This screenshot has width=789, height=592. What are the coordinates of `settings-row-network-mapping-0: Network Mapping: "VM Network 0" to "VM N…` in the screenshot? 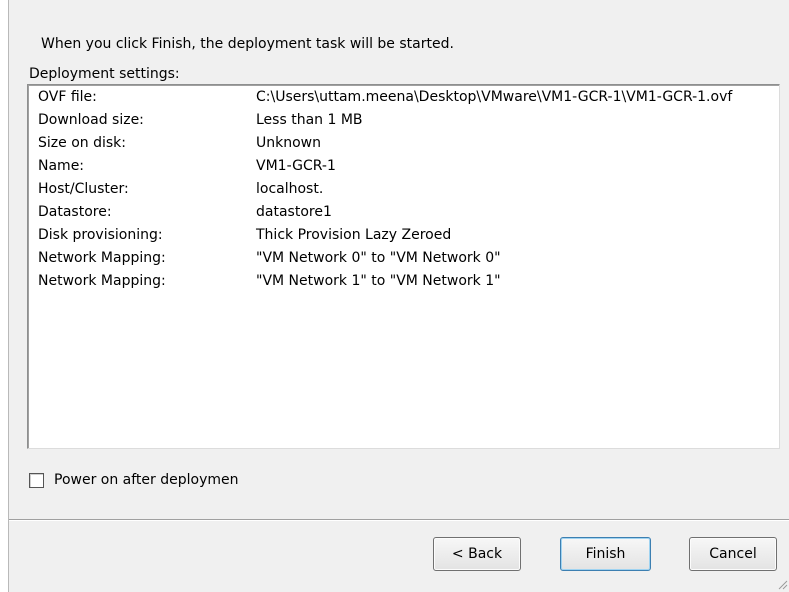 It's located at (403, 261).